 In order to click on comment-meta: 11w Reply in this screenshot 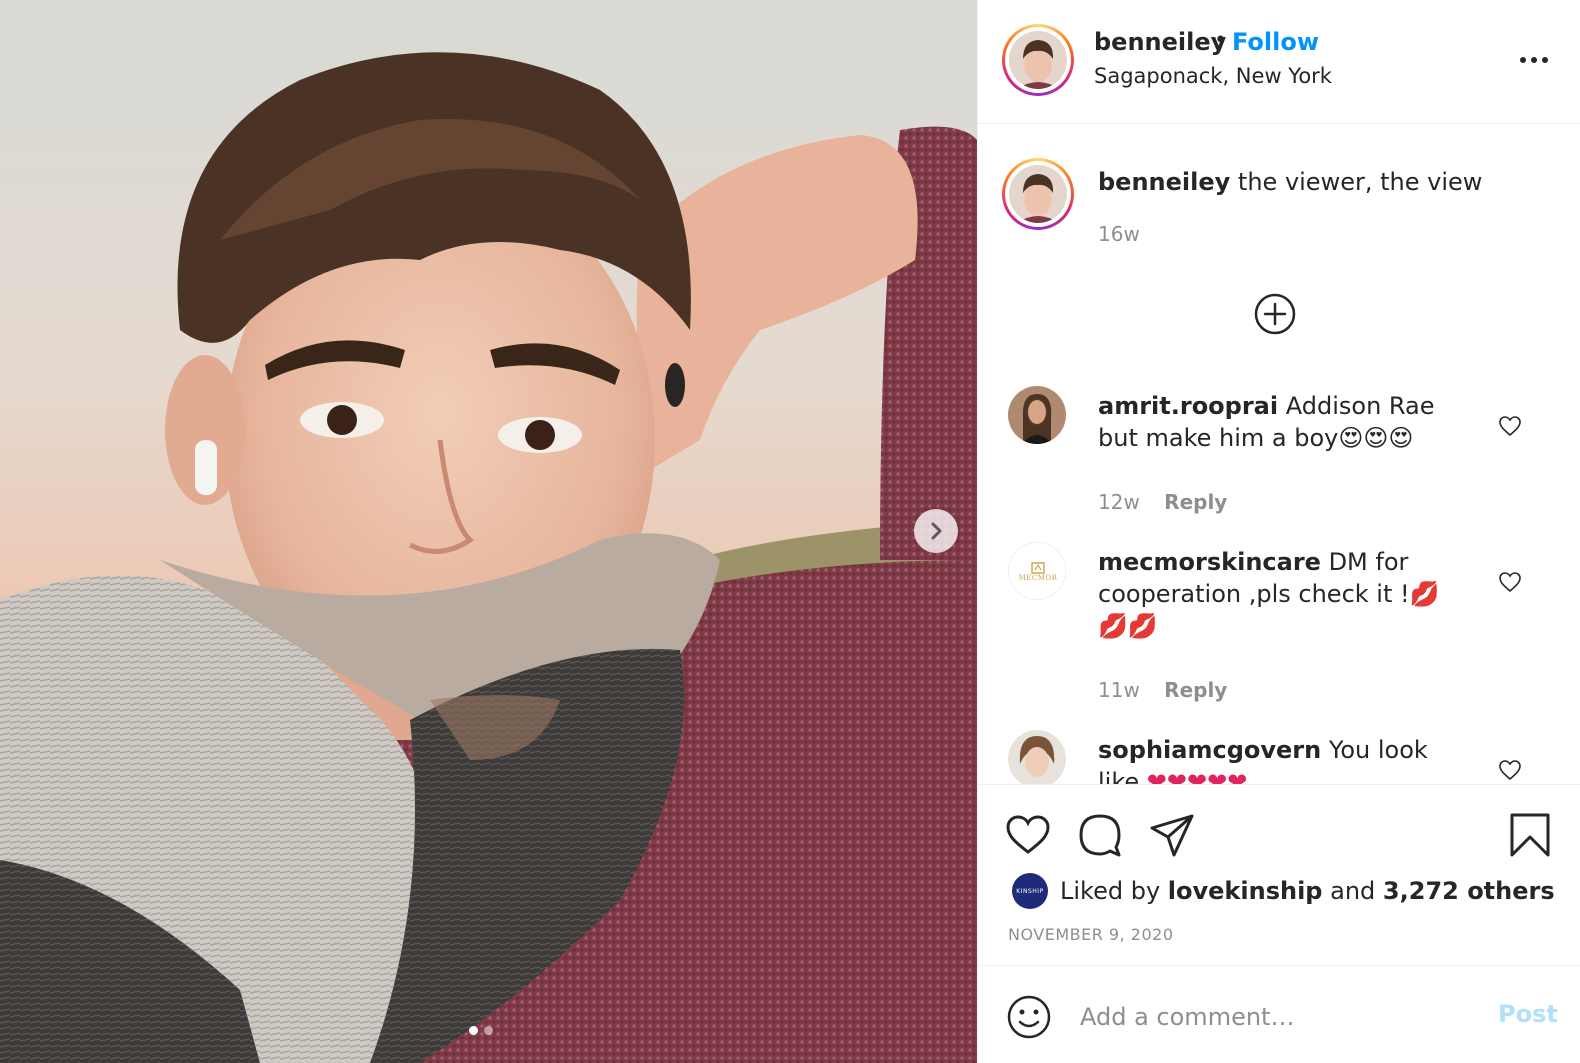, I will do `click(1162, 690)`.